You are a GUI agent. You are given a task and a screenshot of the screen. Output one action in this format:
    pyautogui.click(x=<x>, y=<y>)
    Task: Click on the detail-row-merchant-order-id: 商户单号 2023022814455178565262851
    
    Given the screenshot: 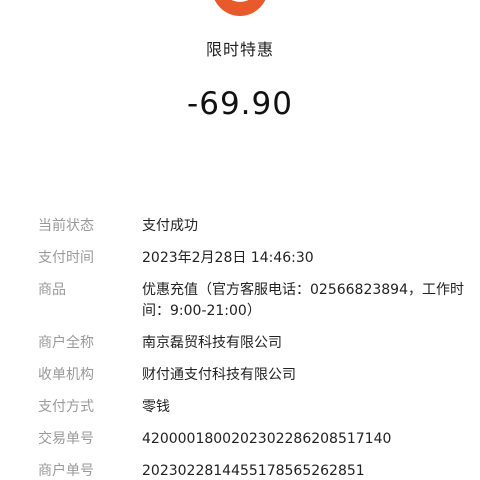 What is the action you would take?
    pyautogui.click(x=253, y=470)
    